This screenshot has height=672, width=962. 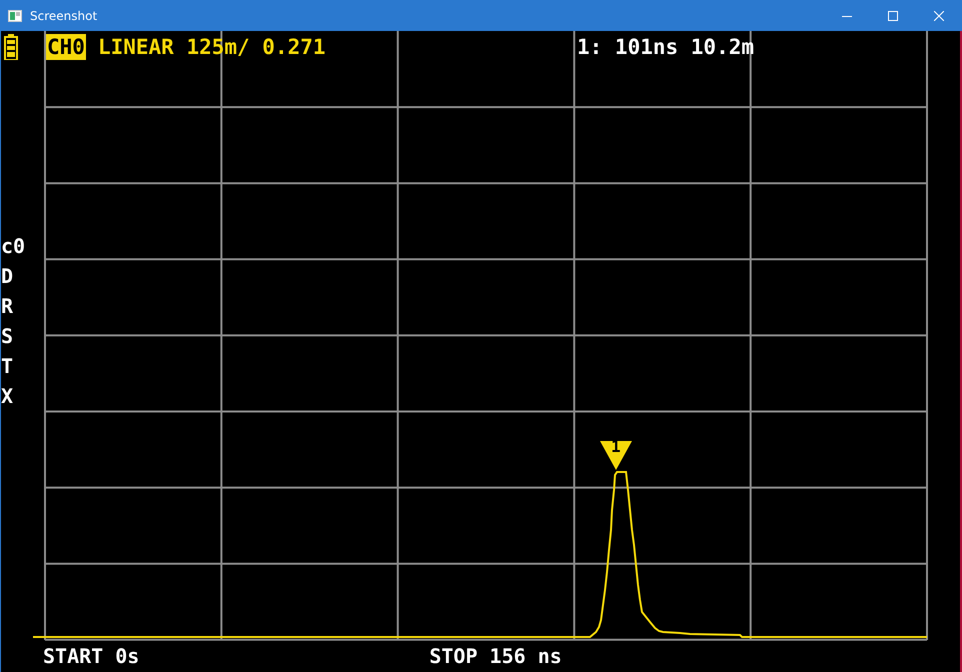 I want to click on side-label: R, so click(x=7, y=306).